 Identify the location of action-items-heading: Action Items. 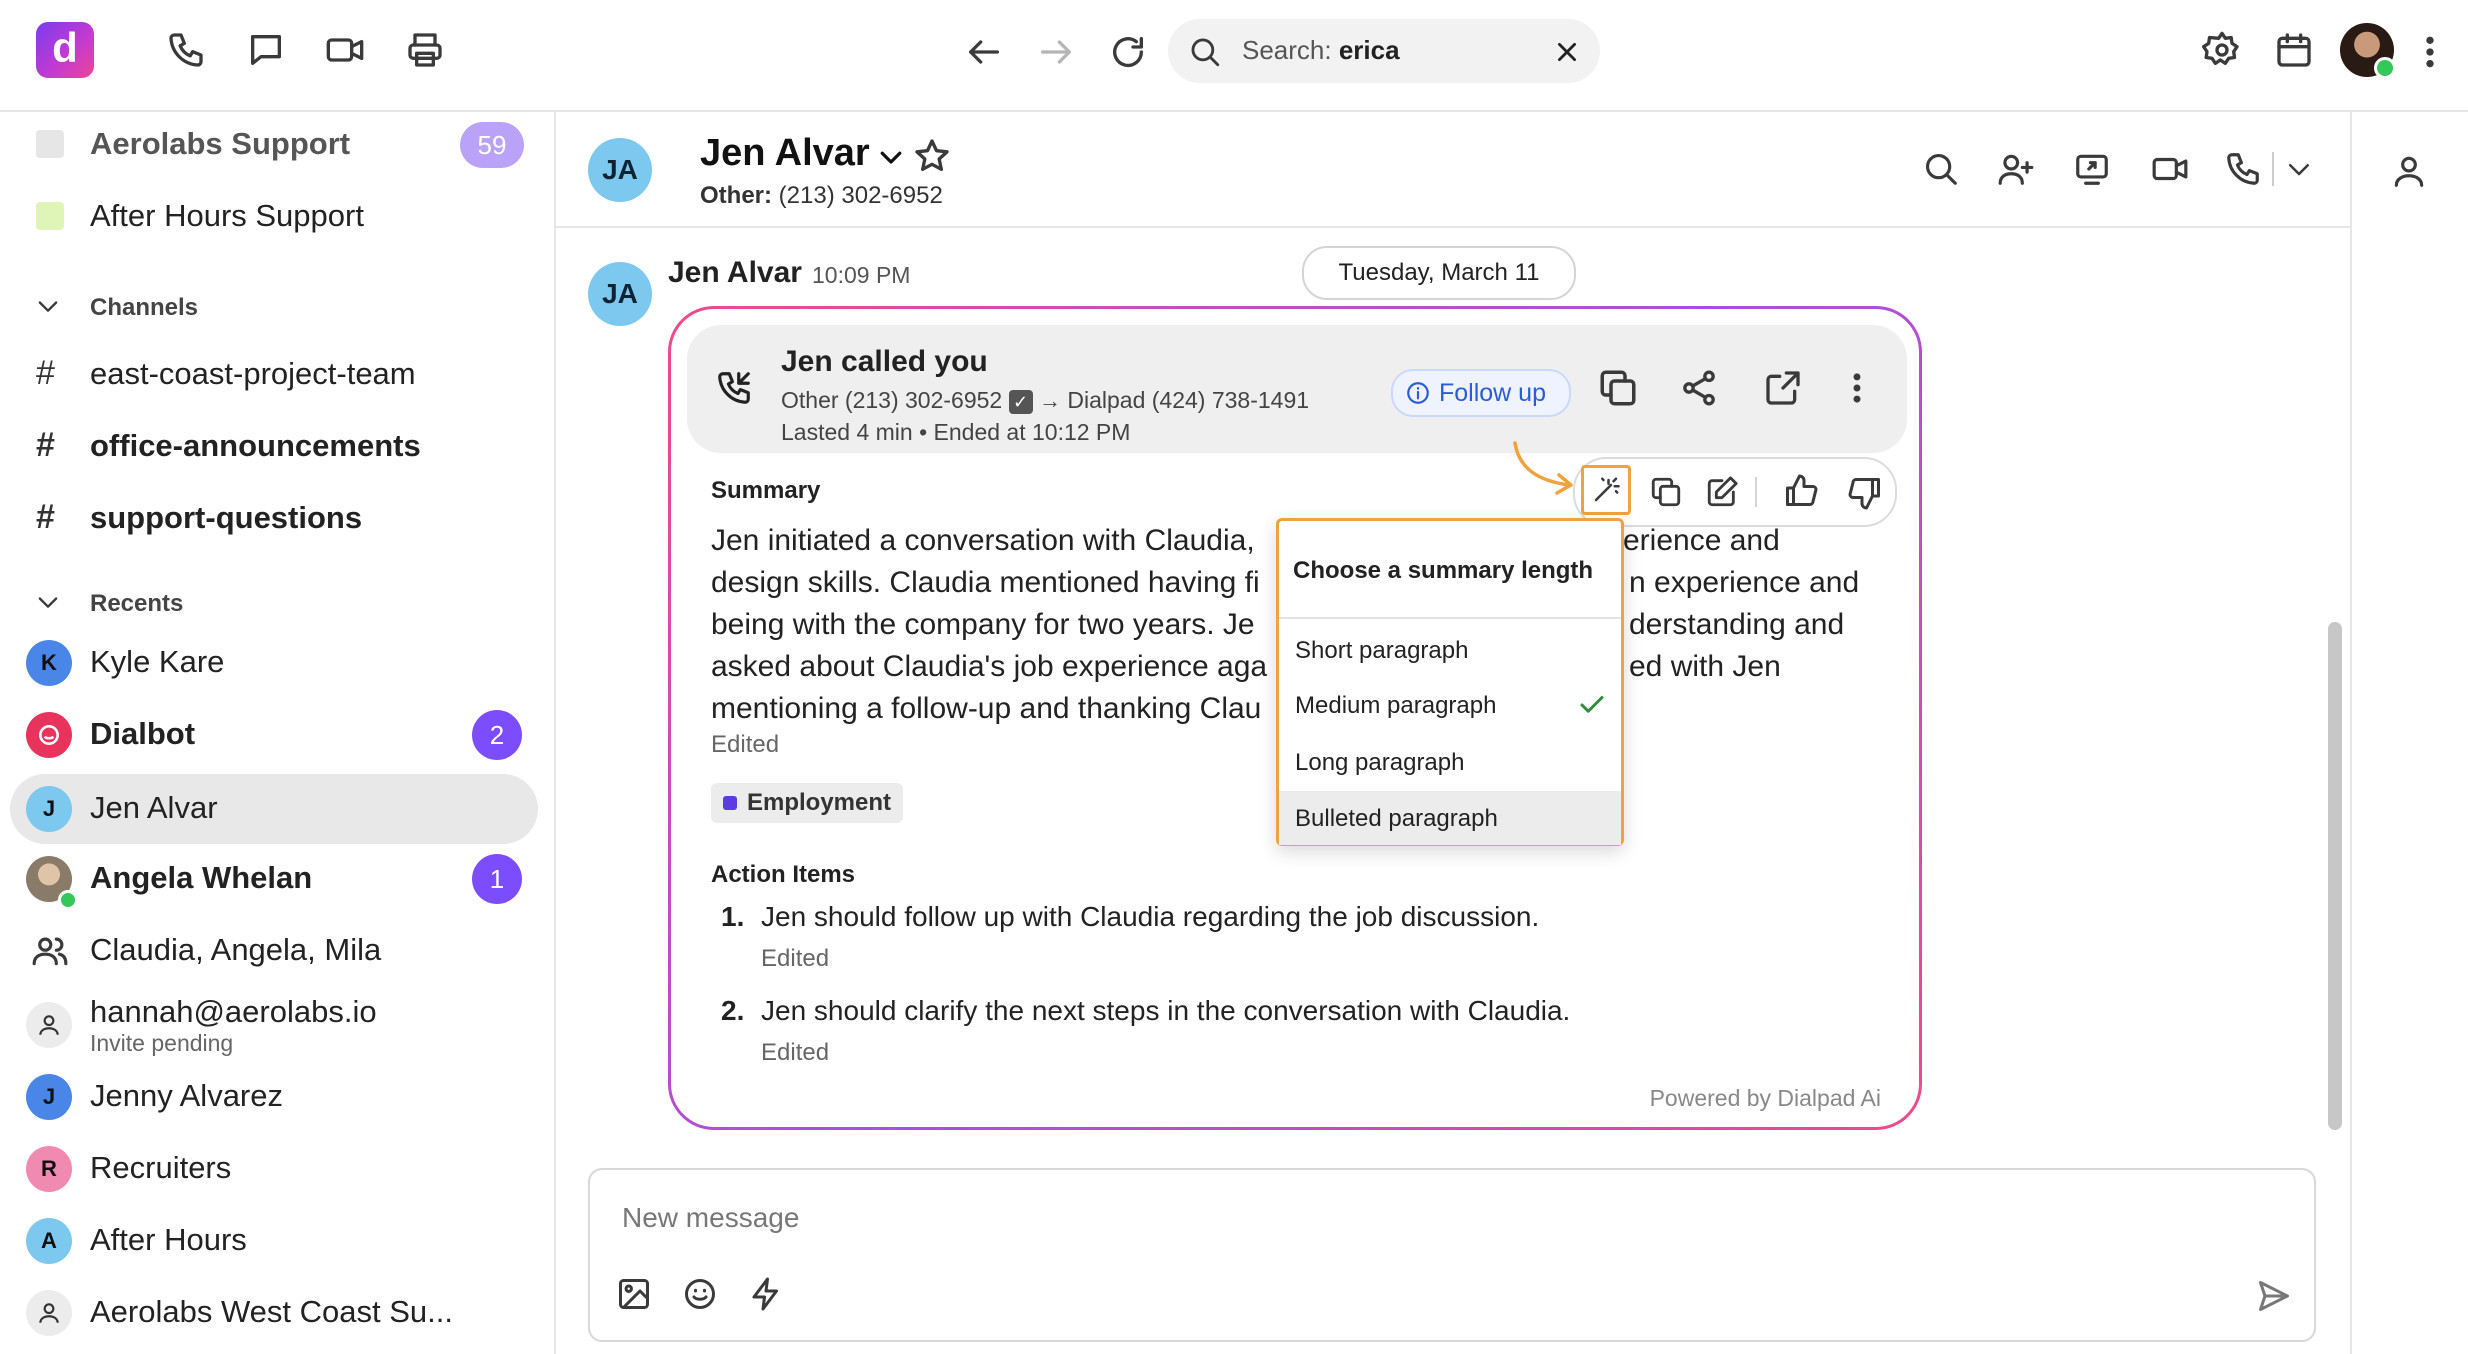
(783, 874).